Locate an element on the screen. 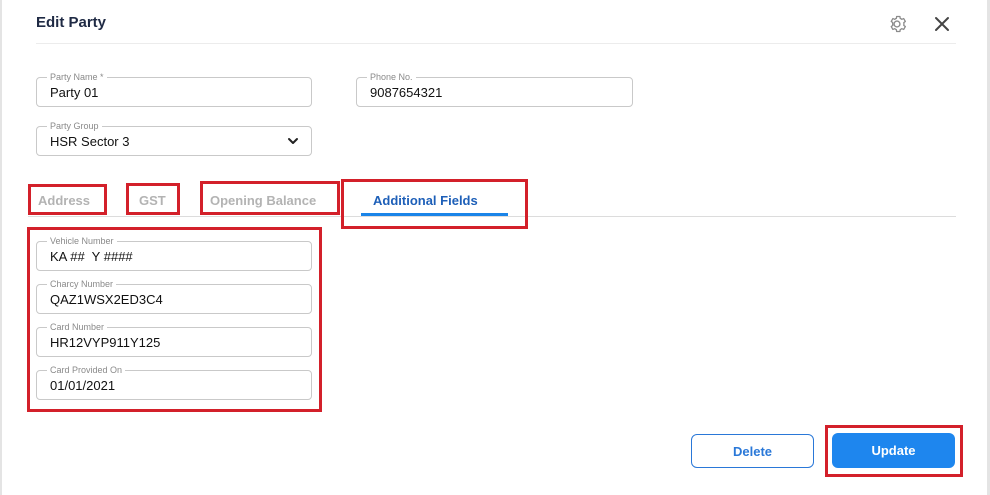 The width and height of the screenshot is (990, 495). party-group-label: Party Group is located at coordinates (74, 126).